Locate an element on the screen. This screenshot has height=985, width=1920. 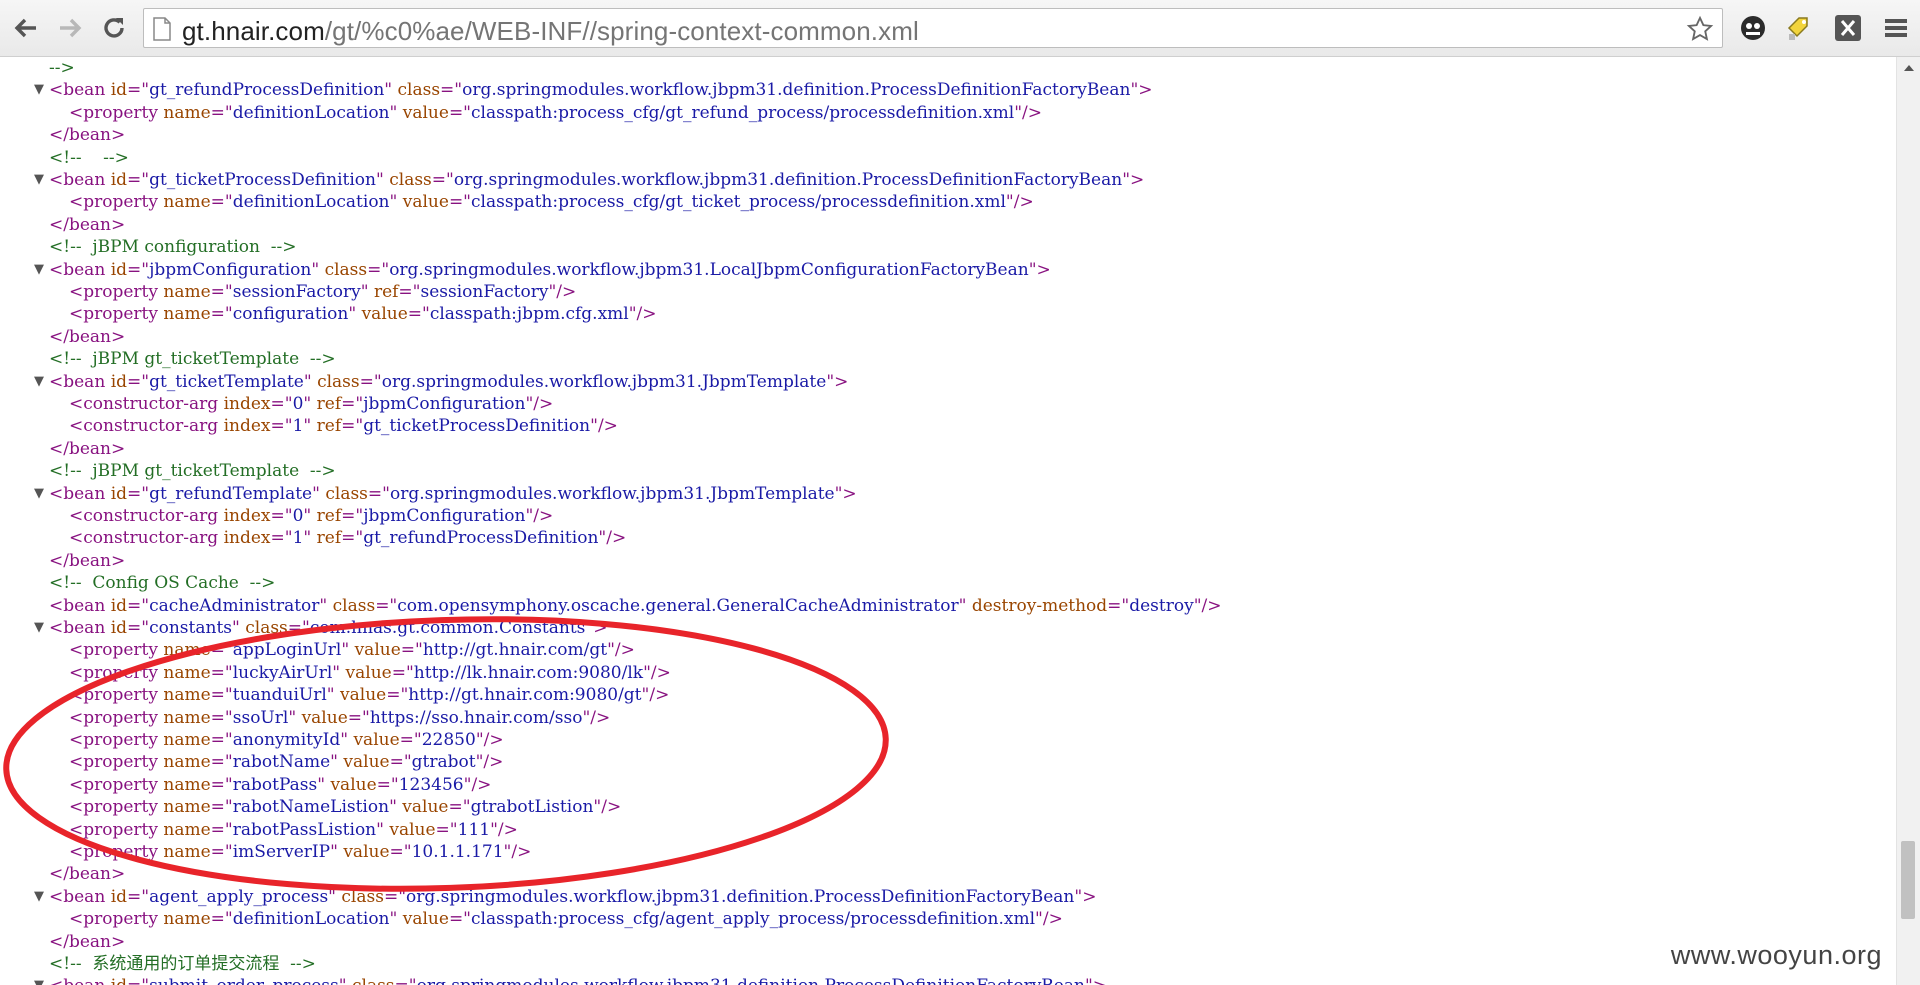
xml-attr-value: rabotNameListion is located at coordinates (311, 807).